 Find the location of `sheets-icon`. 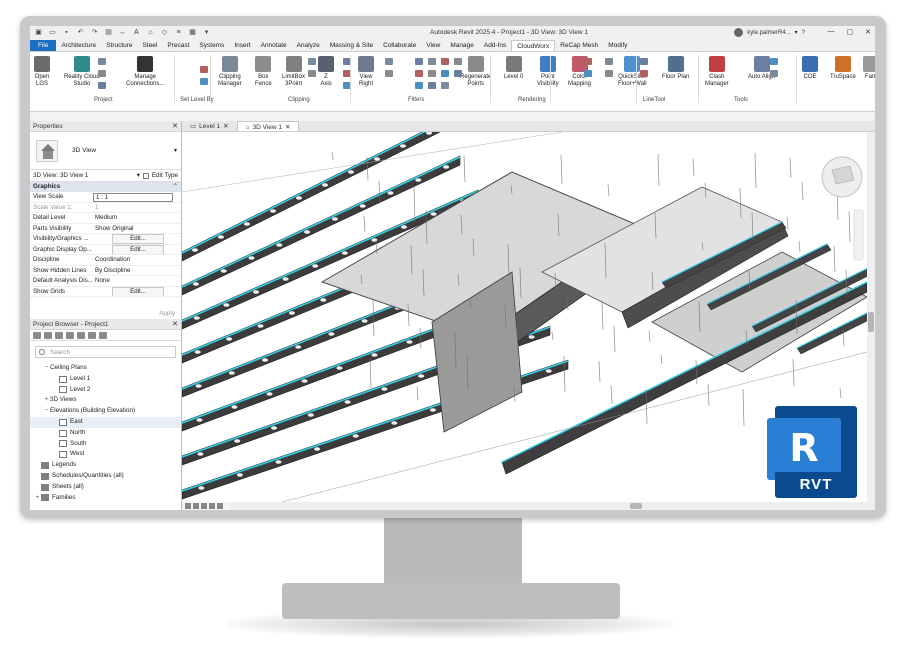

sheets-icon is located at coordinates (59, 335).